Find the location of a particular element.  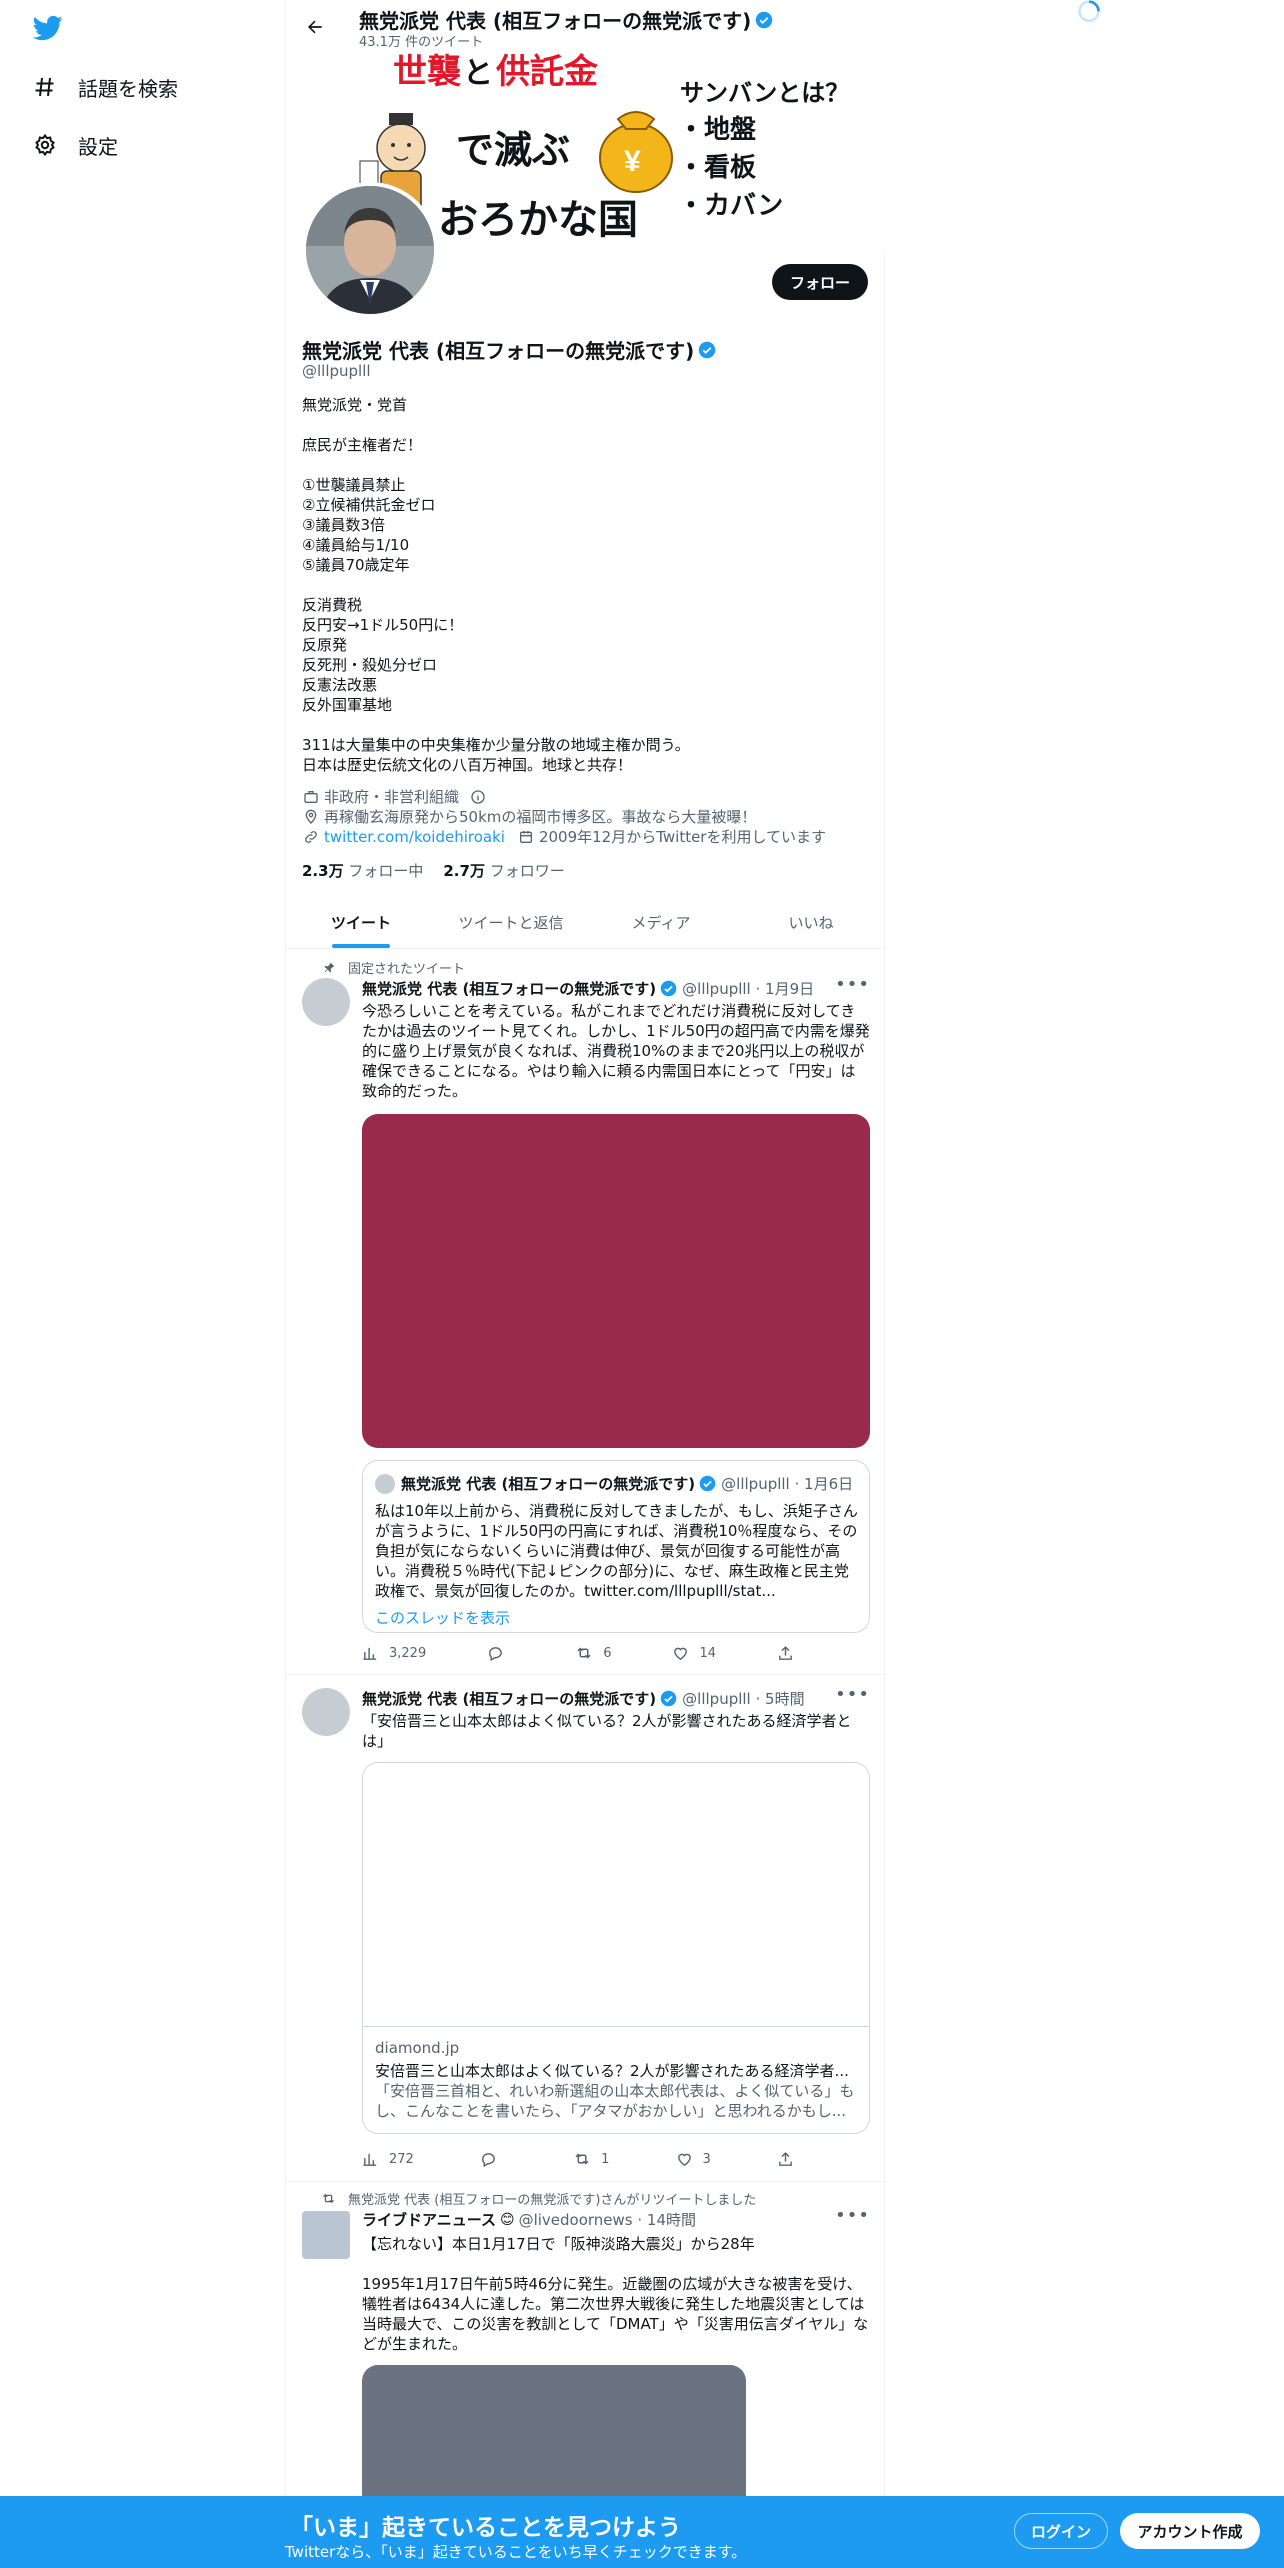

bio-line: ①世襲議員禁止 is located at coordinates (354, 485).